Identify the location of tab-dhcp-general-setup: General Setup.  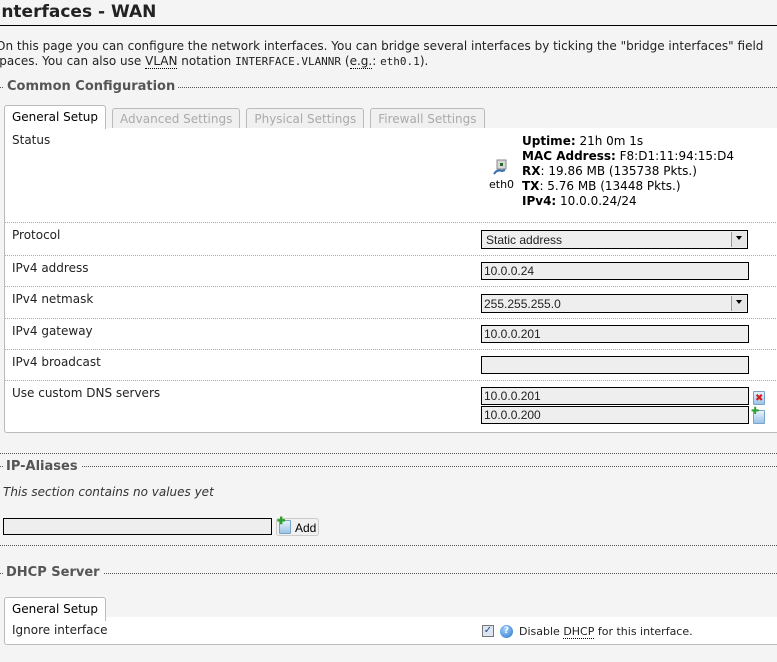
(55, 609).